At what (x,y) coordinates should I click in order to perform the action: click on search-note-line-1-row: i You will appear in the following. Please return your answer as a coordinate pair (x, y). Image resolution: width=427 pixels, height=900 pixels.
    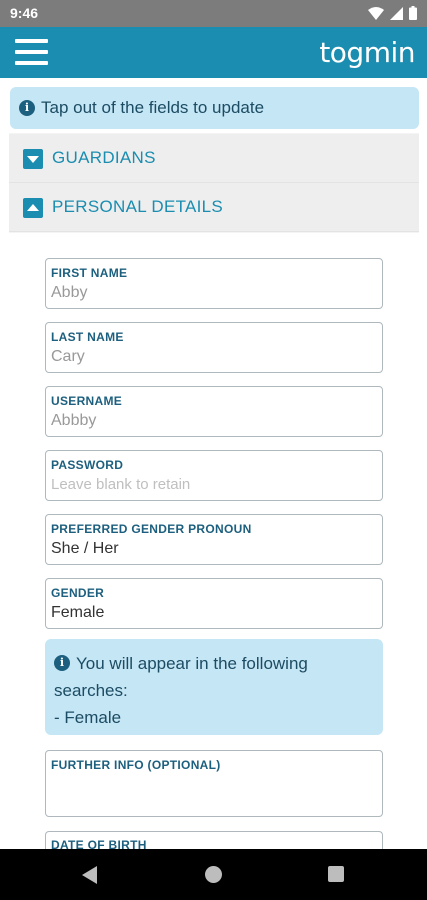
    Looking at the image, I should click on (218, 663).